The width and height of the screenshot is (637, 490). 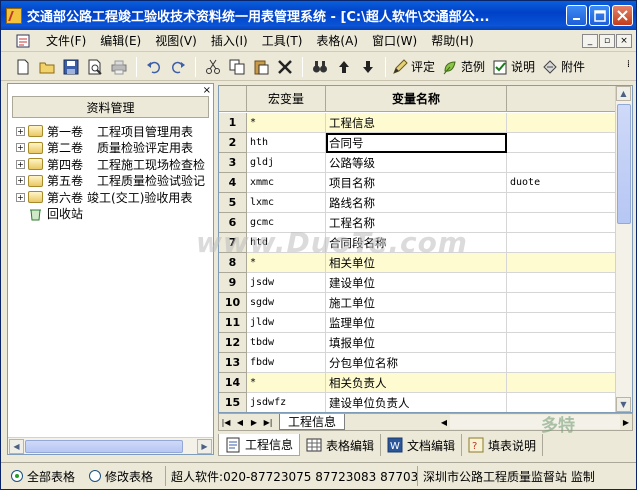 I want to click on table-row: 5 lxmc 路线名称, so click(x=418, y=203).